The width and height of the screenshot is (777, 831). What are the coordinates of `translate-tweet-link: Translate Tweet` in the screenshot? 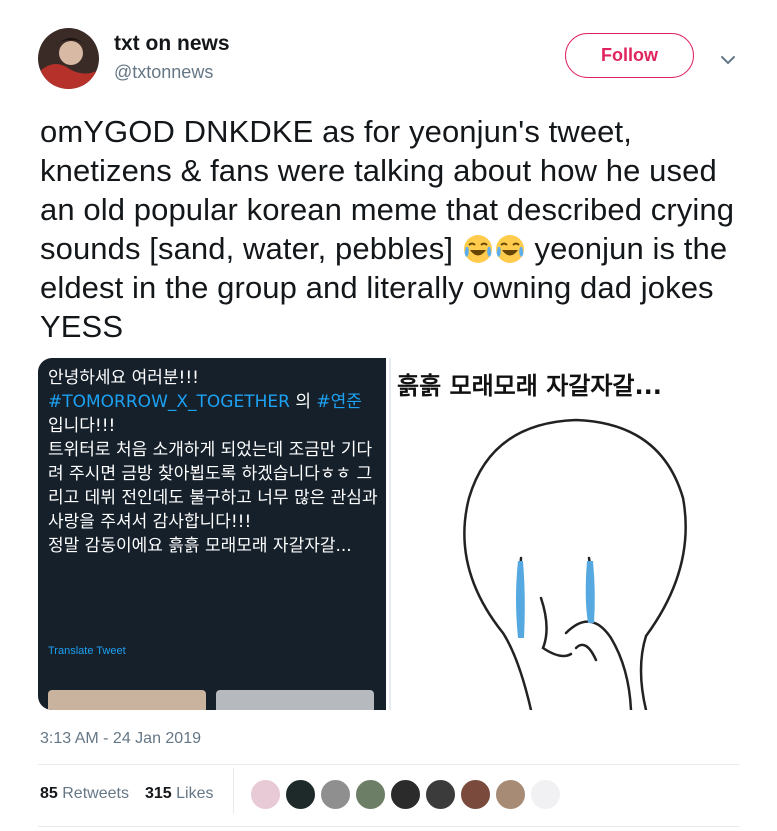 It's located at (87, 651).